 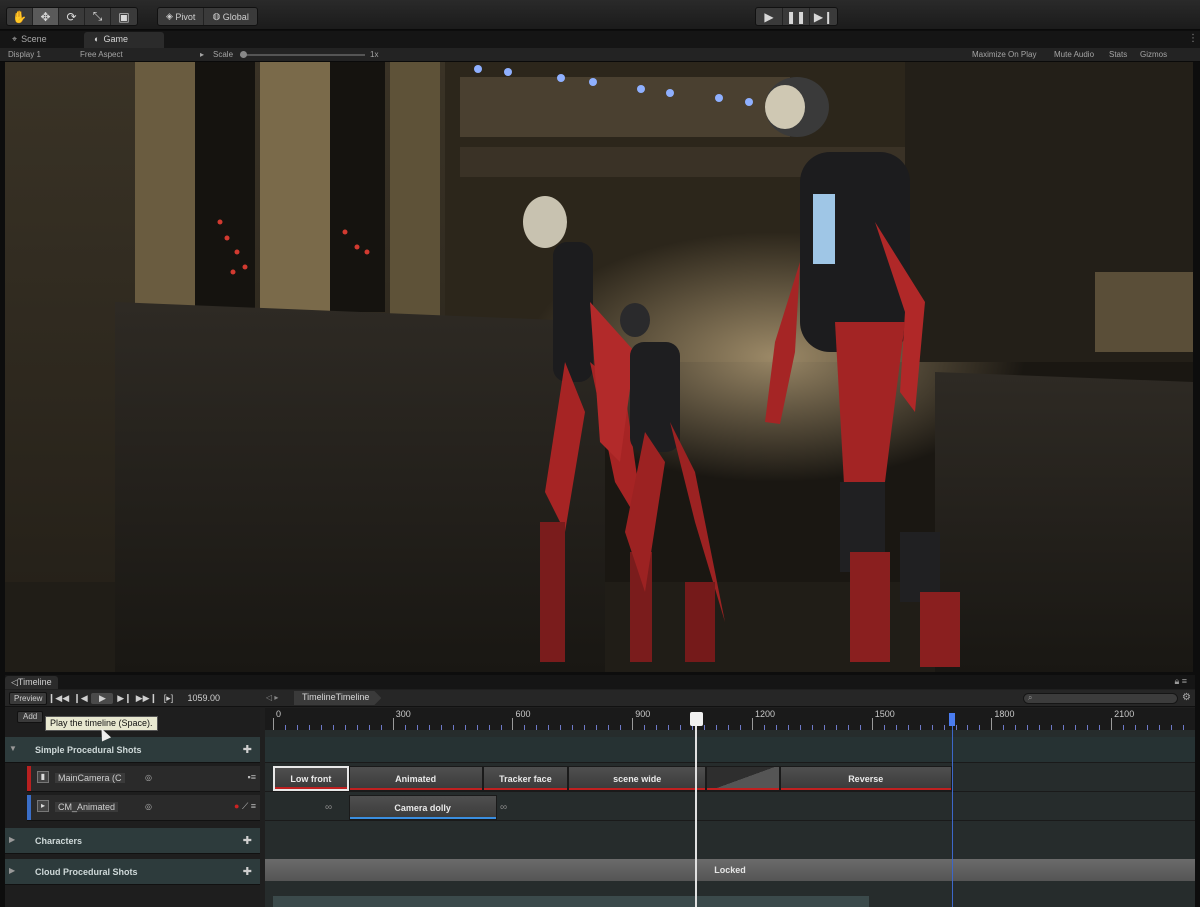 I want to click on clip-label: Tracker face, so click(x=525, y=778).